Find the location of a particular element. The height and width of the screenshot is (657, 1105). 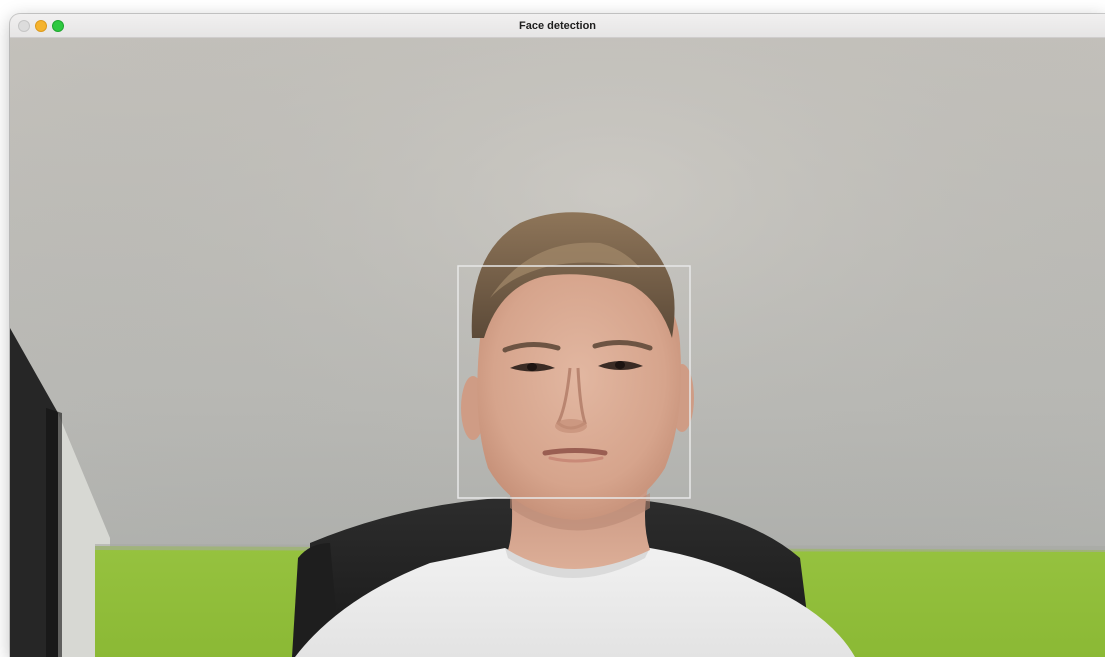

title-bar: Face detection is located at coordinates (557, 26).